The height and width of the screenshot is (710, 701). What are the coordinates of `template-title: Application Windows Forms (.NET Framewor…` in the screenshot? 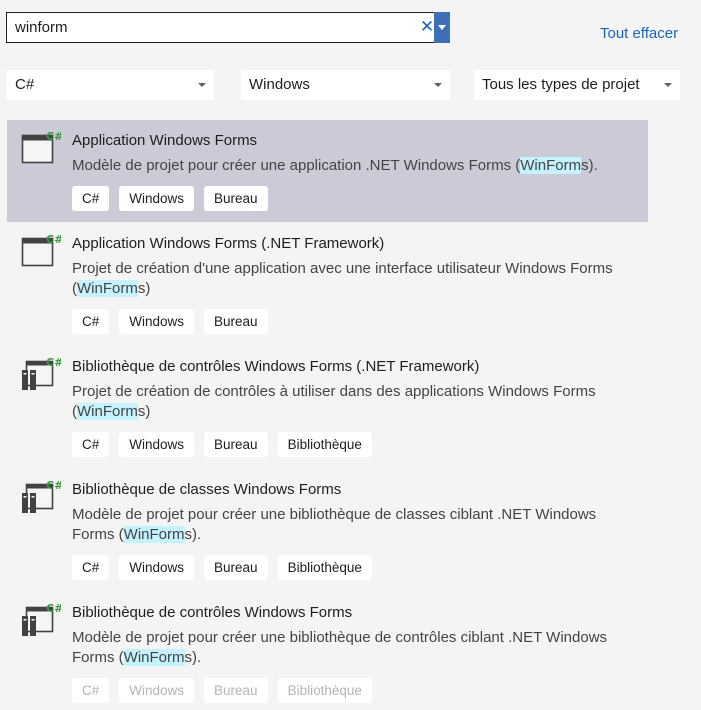 It's located at (228, 243).